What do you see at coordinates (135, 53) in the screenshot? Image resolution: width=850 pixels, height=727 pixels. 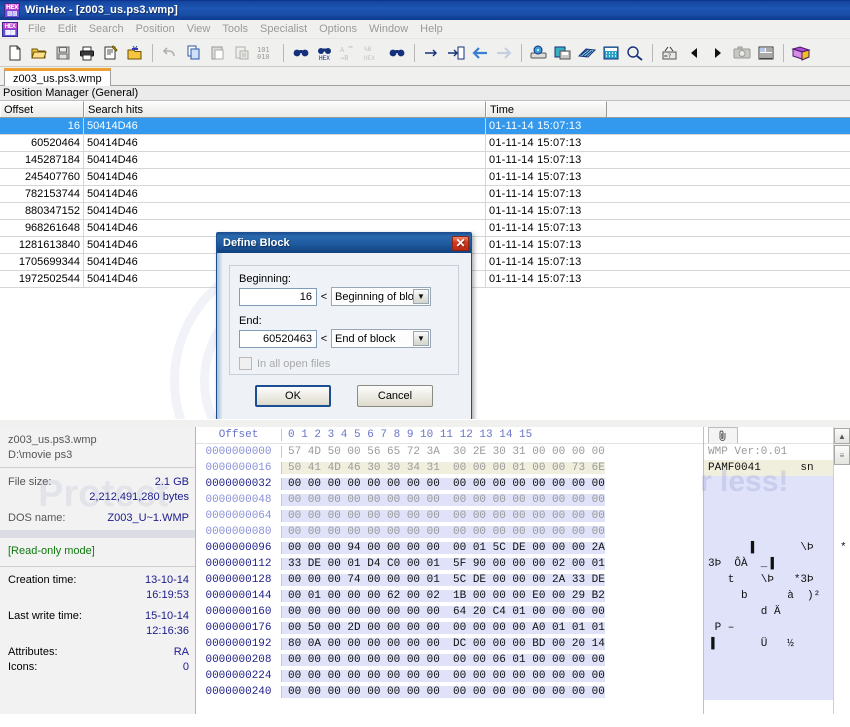 I see `open-disk-icon` at bounding box center [135, 53].